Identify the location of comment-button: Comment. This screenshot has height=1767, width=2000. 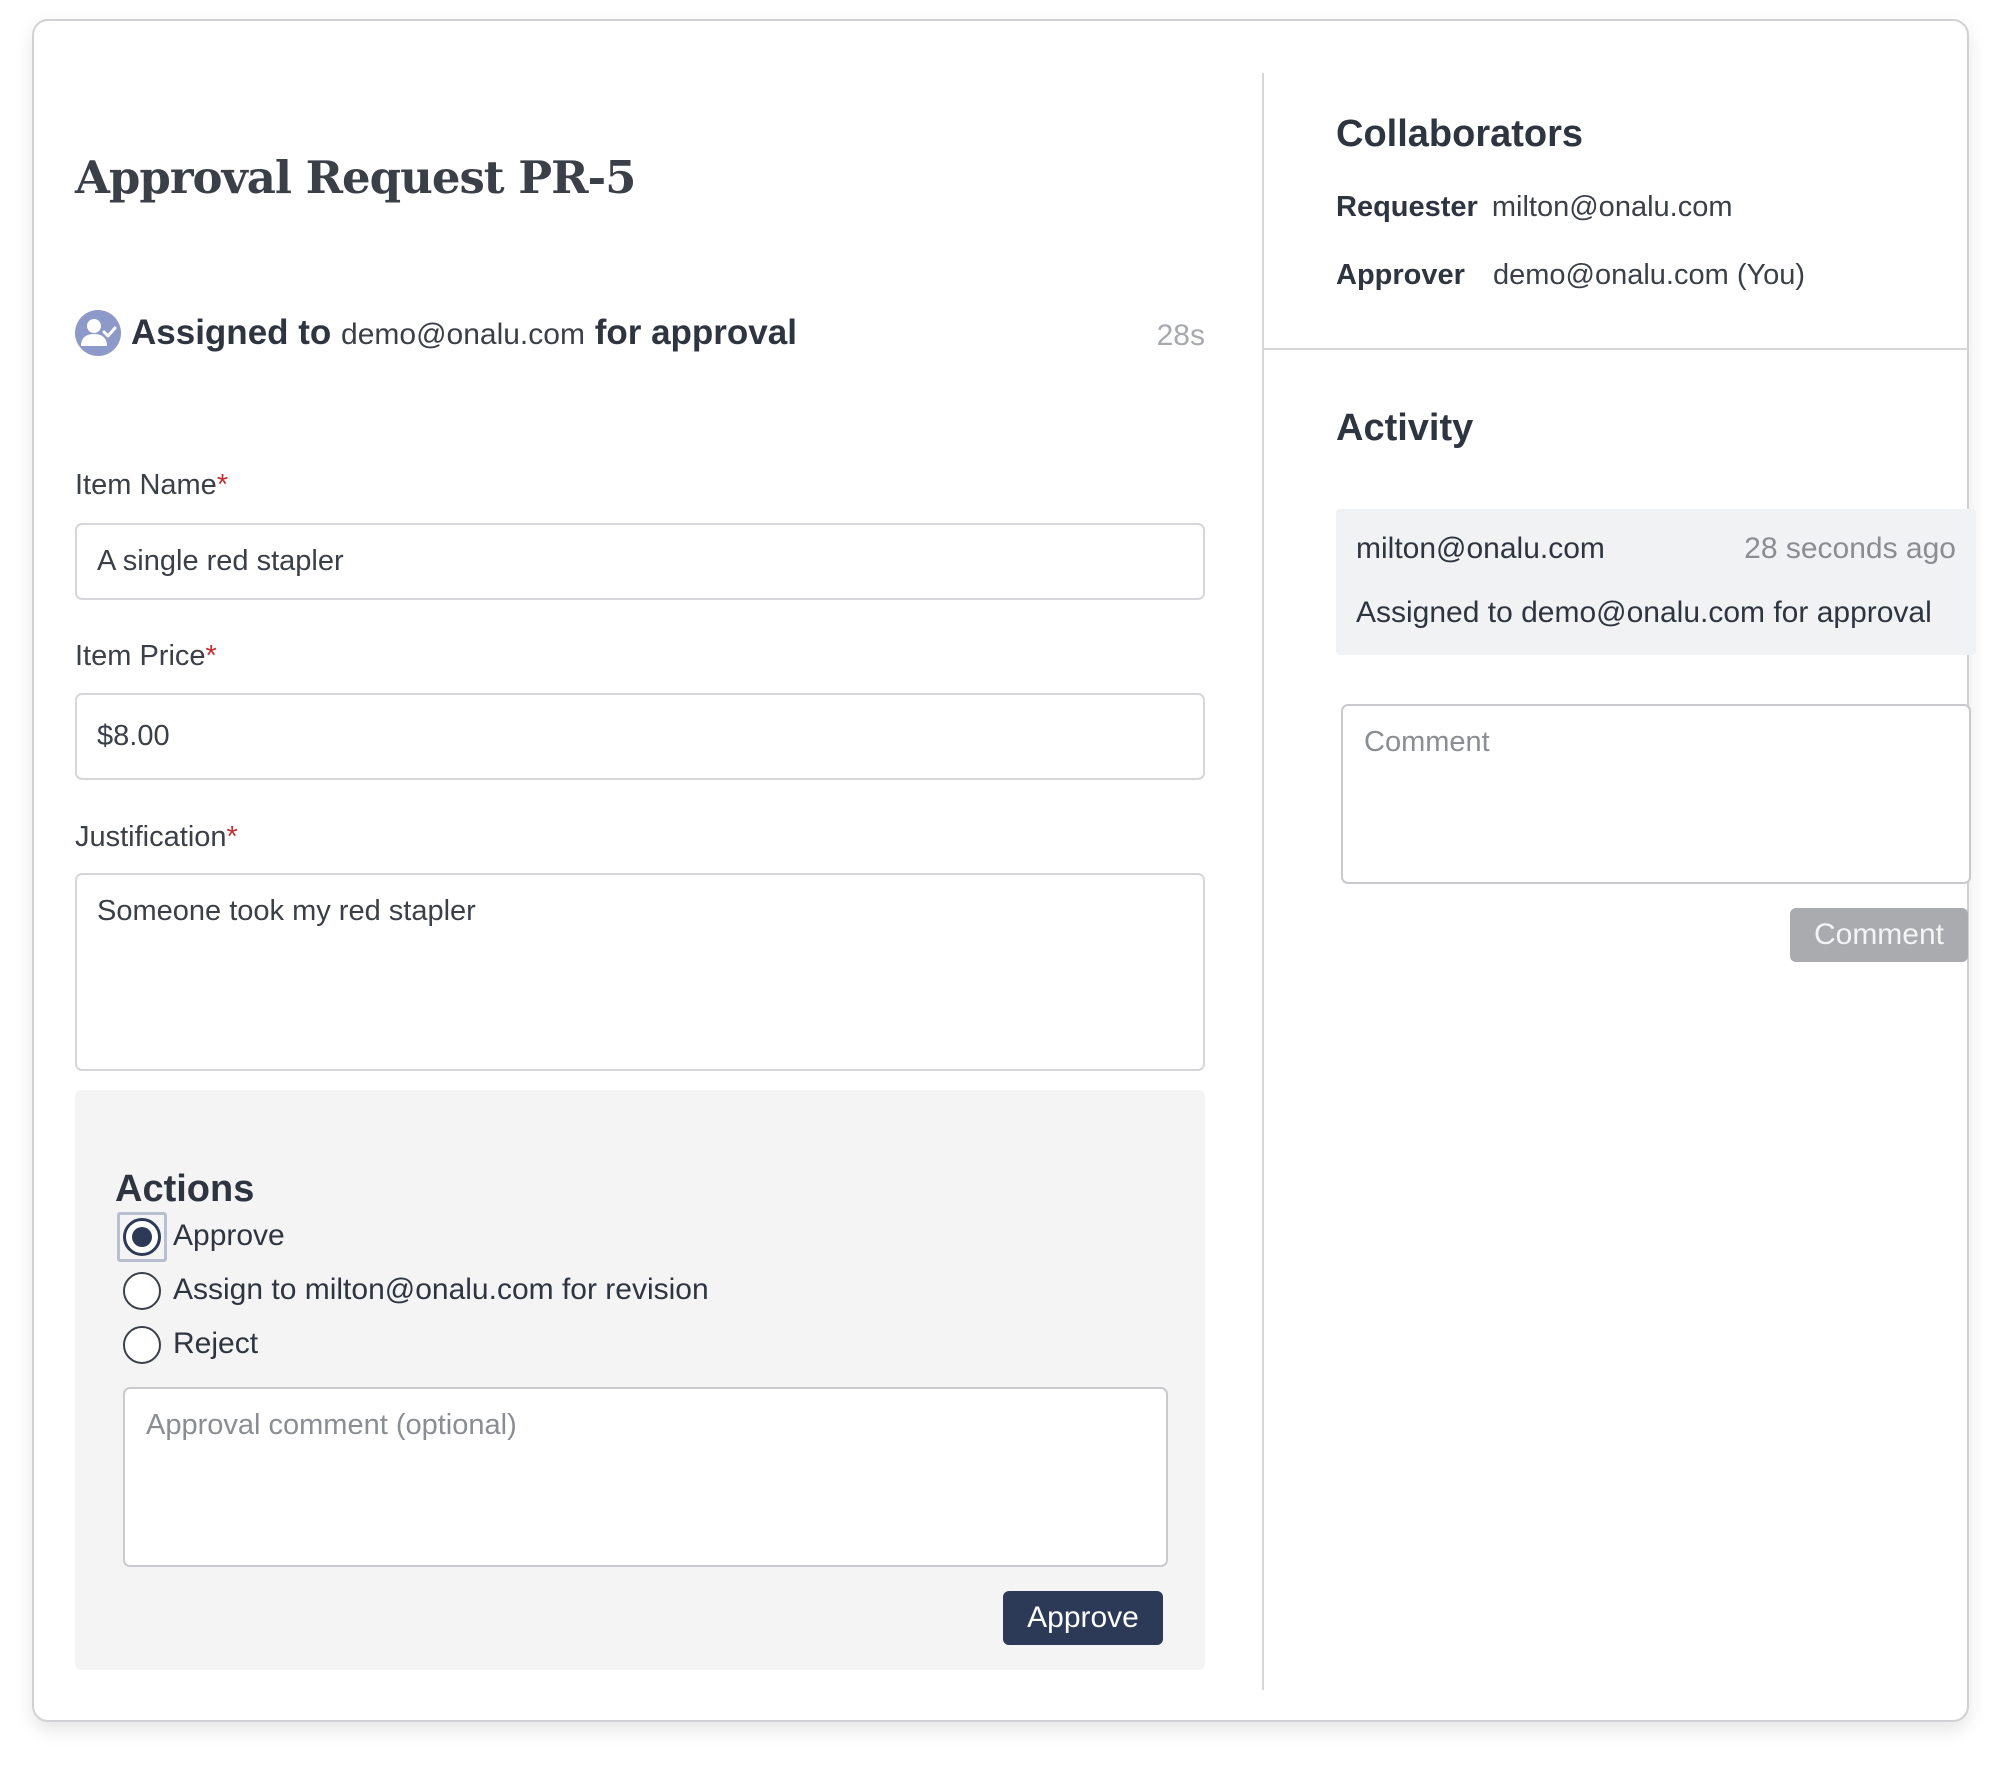
(1879, 935).